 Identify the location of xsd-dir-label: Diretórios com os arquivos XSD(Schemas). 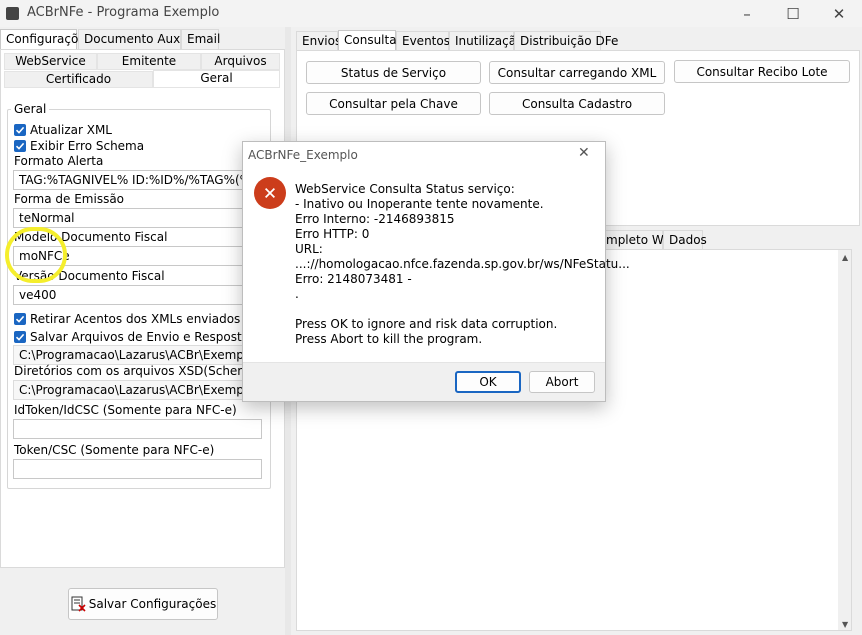
(141, 371).